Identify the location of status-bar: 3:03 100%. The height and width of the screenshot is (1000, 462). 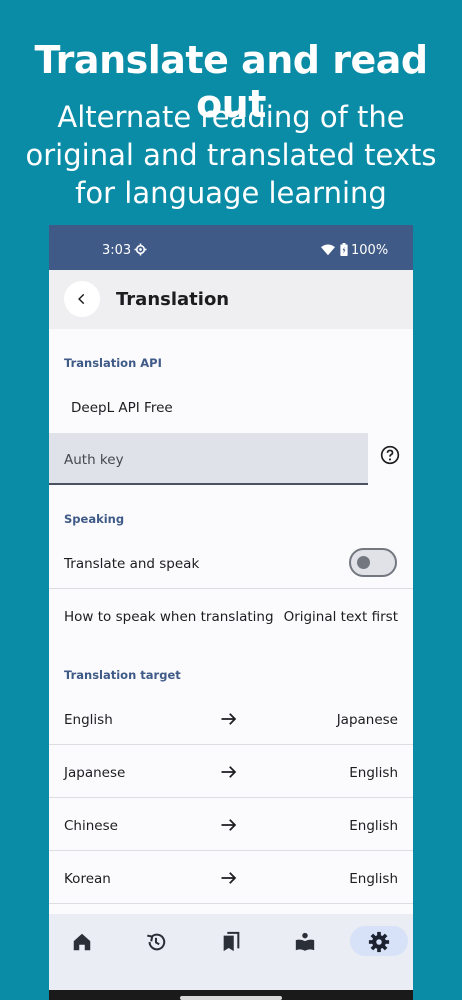
(231, 247).